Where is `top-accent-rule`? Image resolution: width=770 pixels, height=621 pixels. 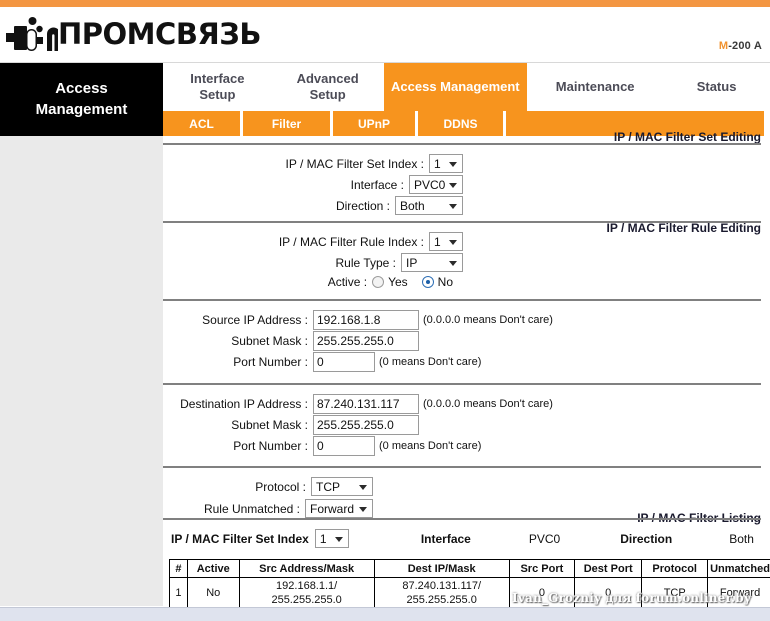
top-accent-rule is located at coordinates (385, 3).